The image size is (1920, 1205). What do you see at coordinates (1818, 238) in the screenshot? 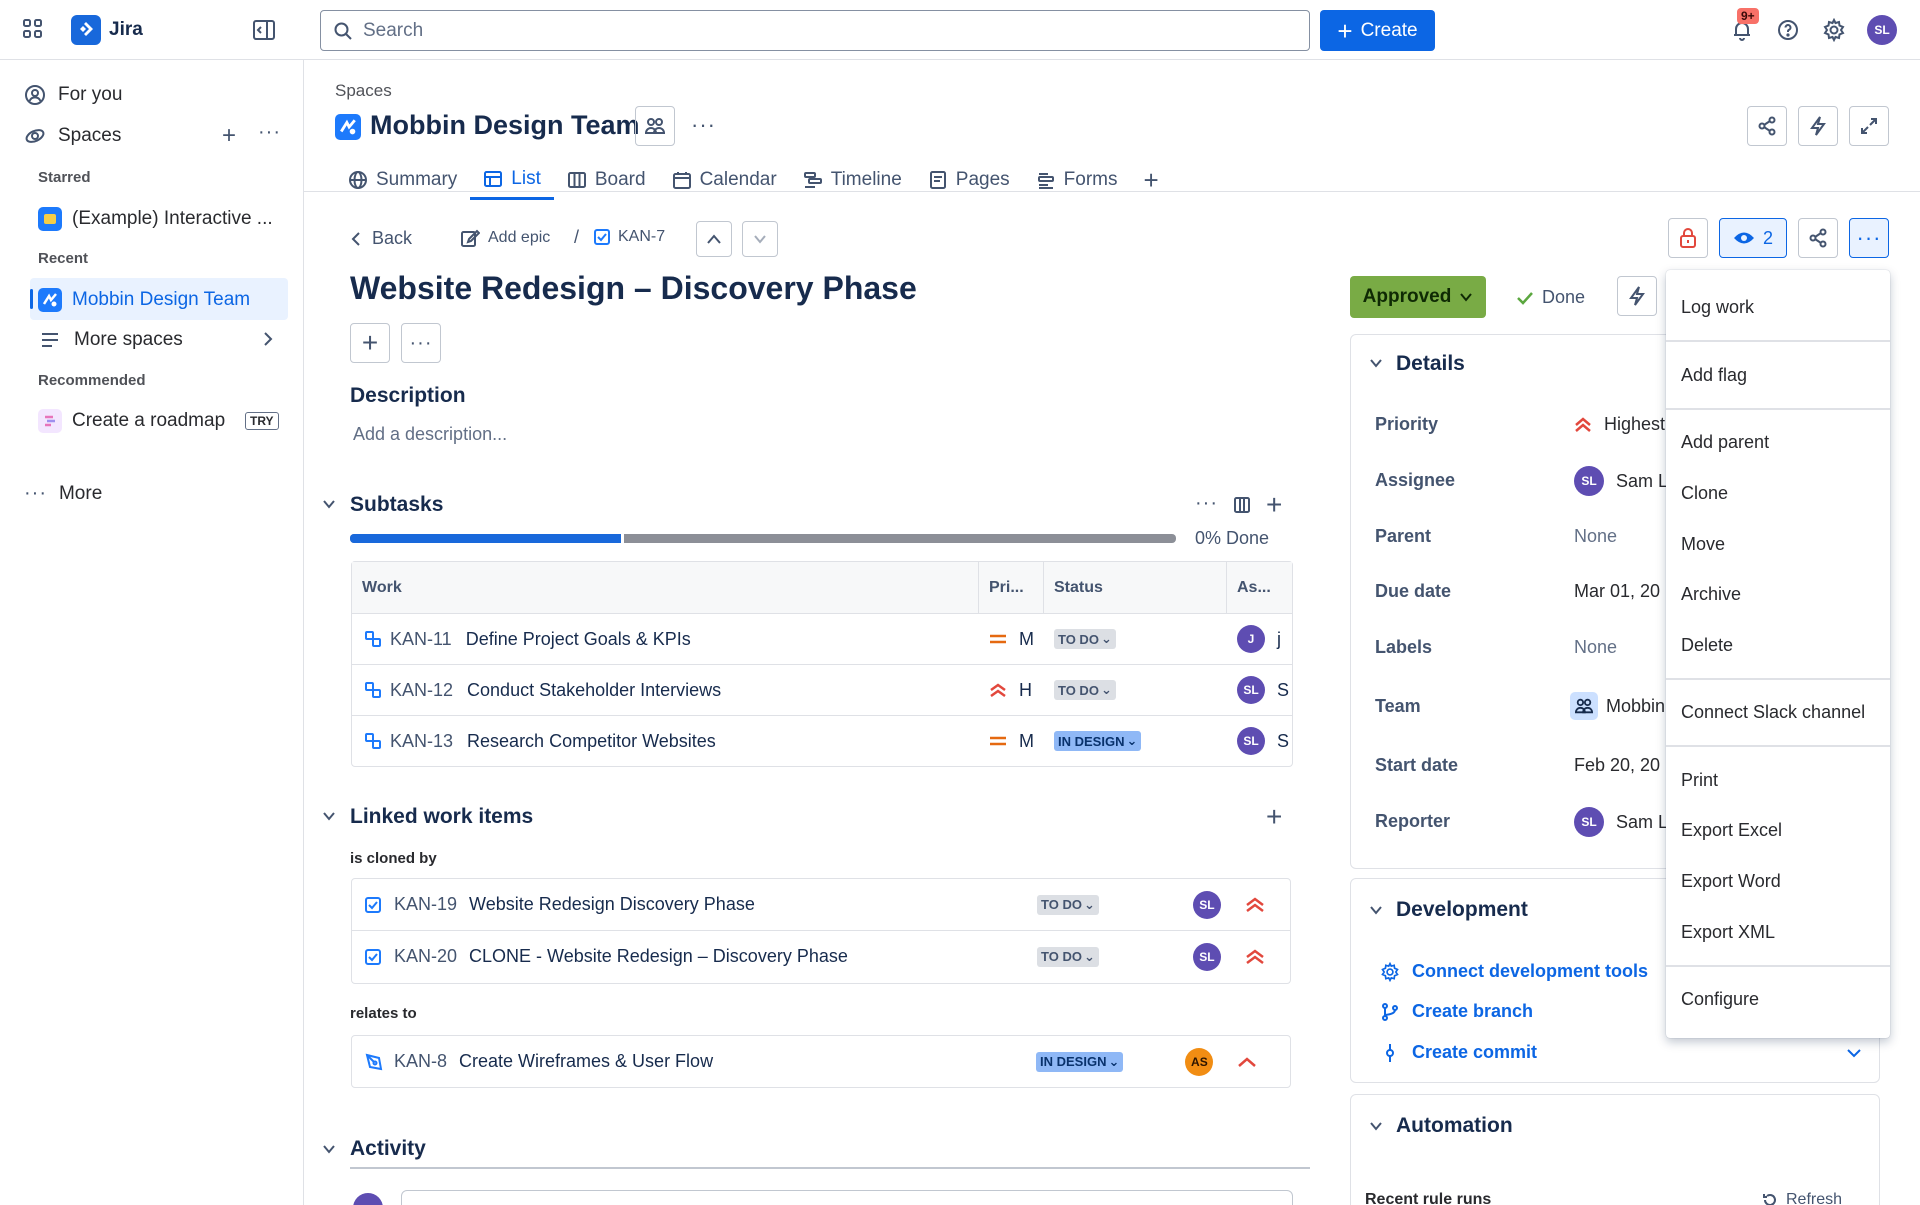
I see `issue-share-button` at bounding box center [1818, 238].